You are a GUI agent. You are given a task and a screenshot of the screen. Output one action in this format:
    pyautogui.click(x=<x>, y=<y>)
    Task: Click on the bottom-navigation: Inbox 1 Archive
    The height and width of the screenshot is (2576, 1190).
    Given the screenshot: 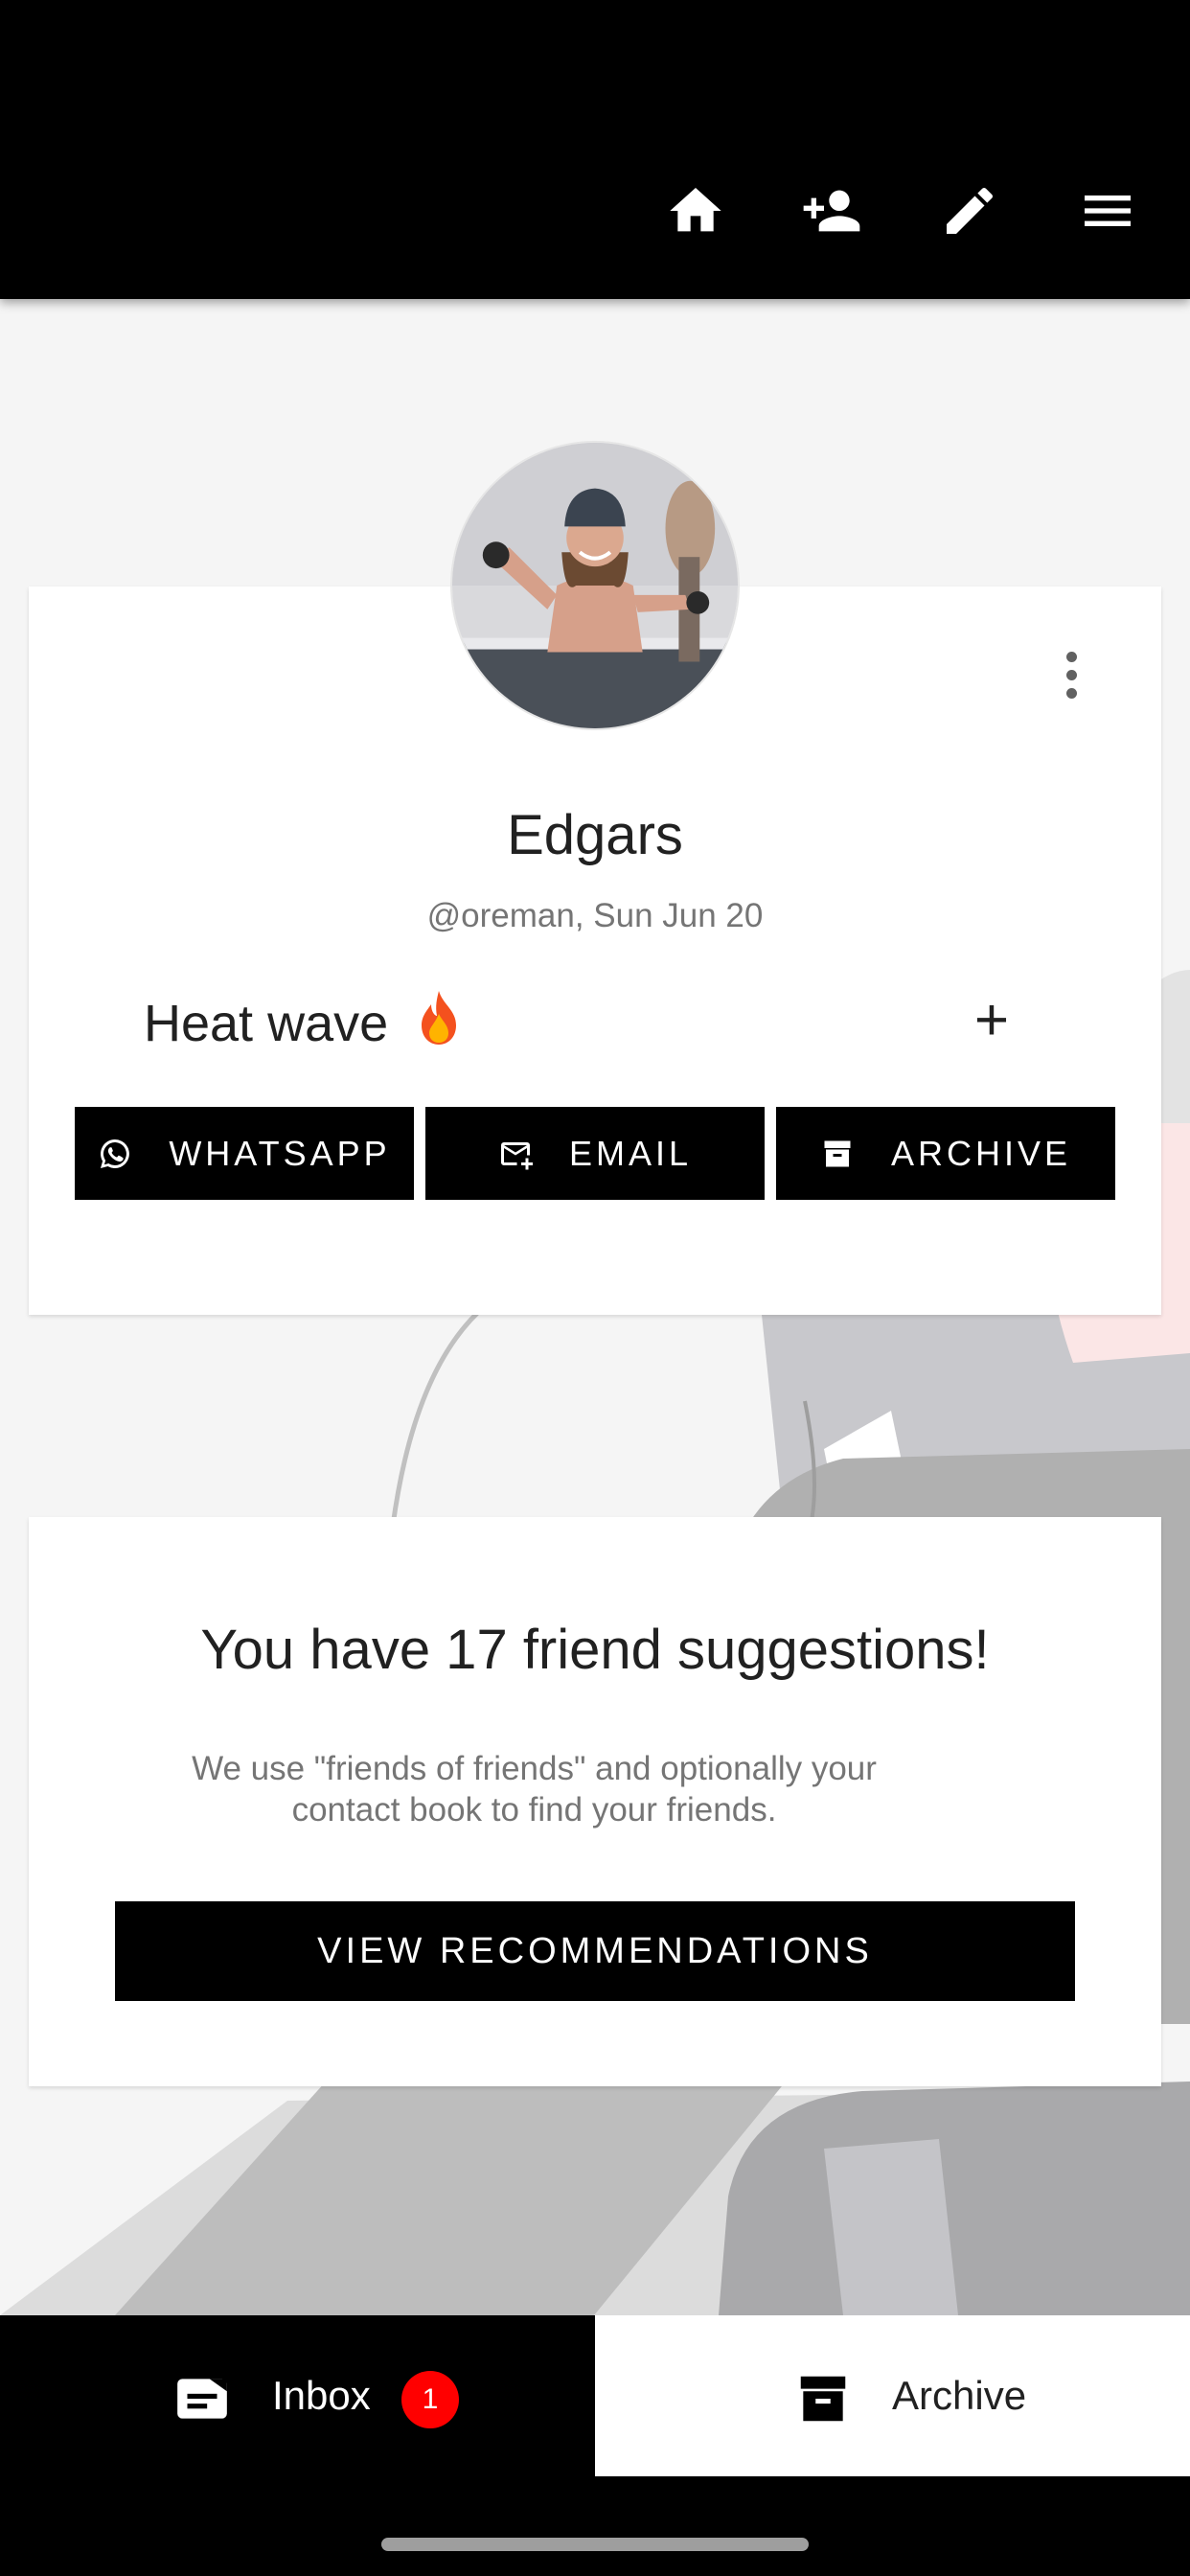 What is the action you would take?
    pyautogui.click(x=595, y=2395)
    